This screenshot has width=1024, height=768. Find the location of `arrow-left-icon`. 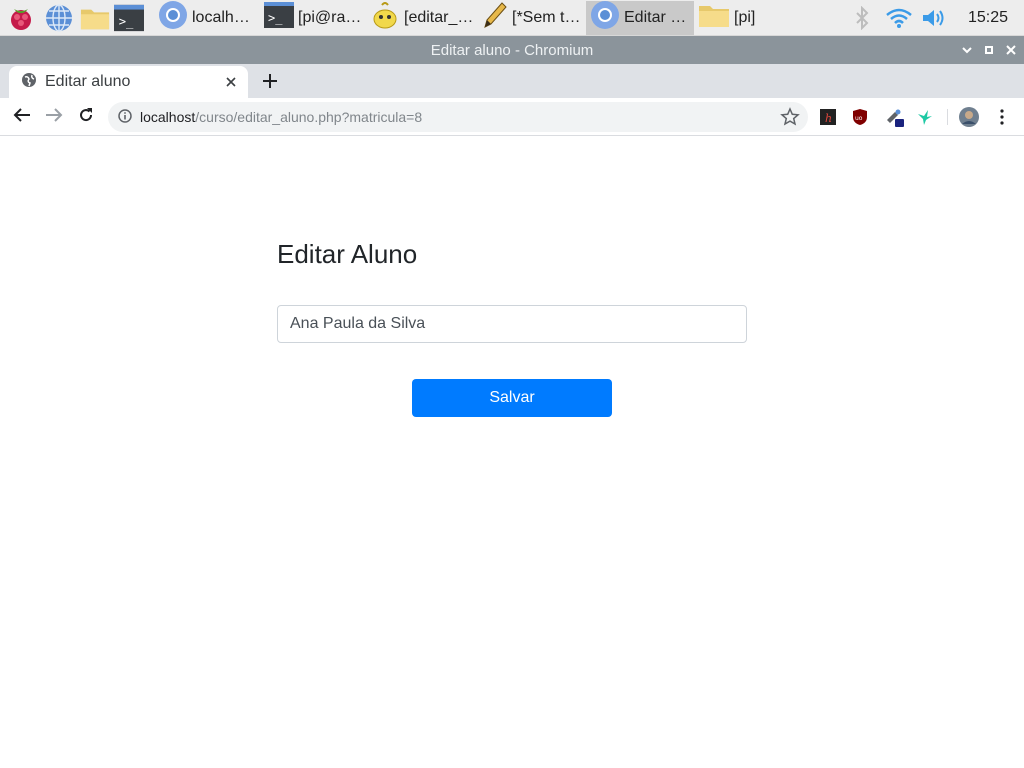

arrow-left-icon is located at coordinates (22, 117).